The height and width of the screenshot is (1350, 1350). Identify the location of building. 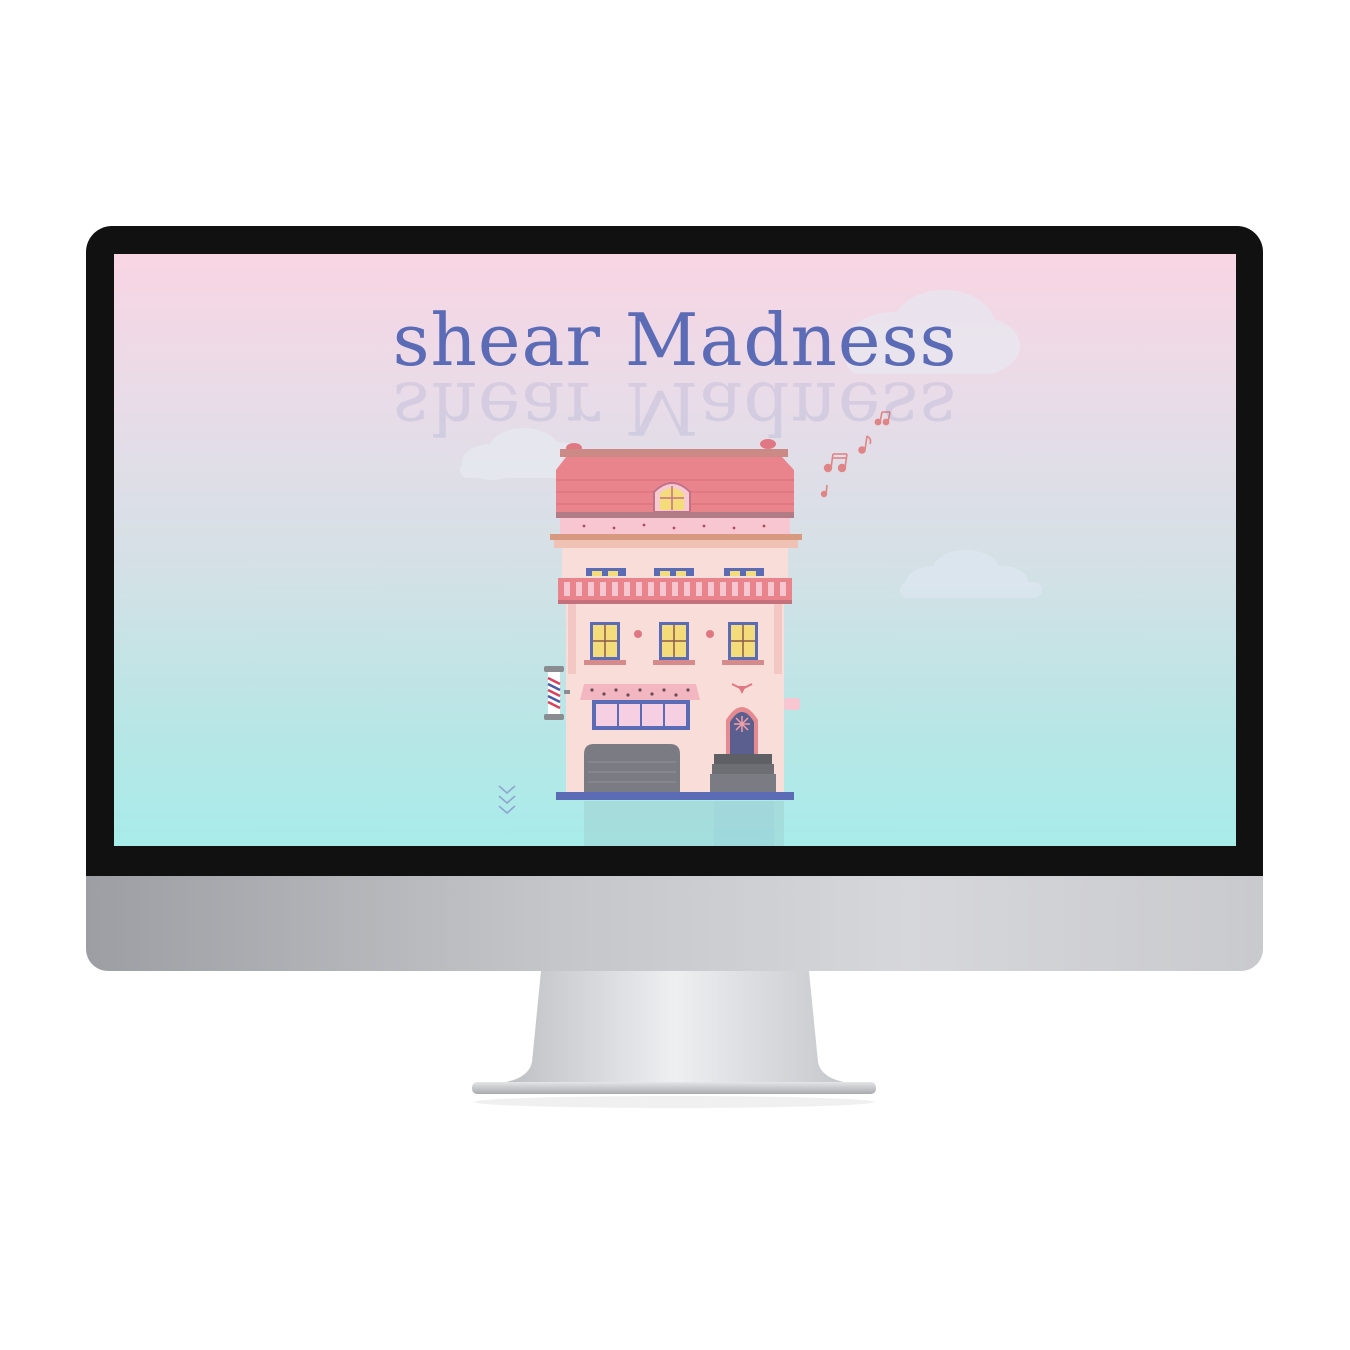
(673, 619).